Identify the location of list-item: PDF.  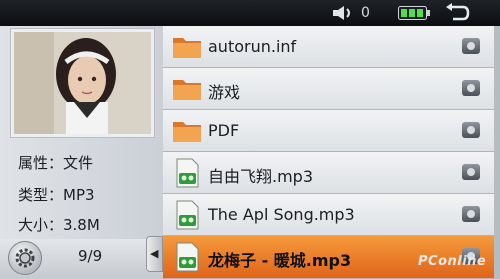
(331, 131).